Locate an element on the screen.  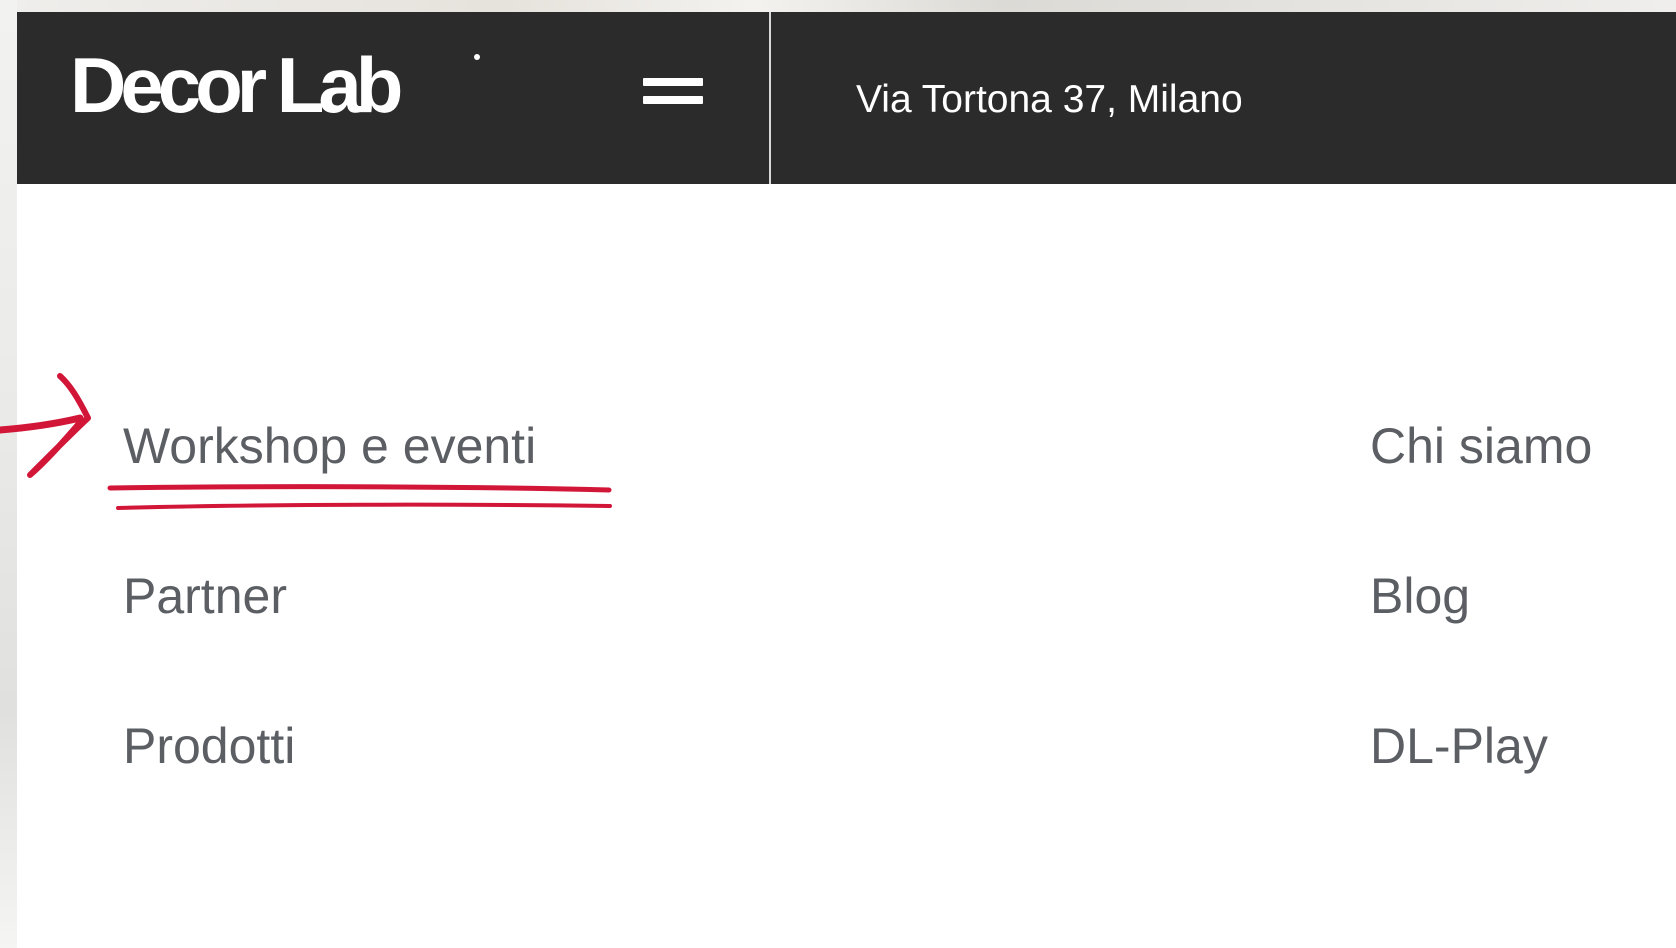
menu-item-chi-siamo: Chi siamo is located at coordinates (1481, 446).